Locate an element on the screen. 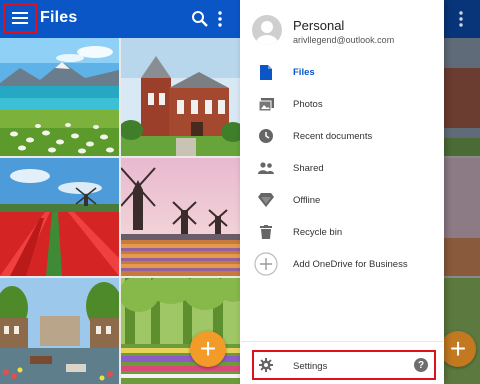 The height and width of the screenshot is (384, 480). drawer-item-recycle-bin: Recycle bin is located at coordinates (342, 232).